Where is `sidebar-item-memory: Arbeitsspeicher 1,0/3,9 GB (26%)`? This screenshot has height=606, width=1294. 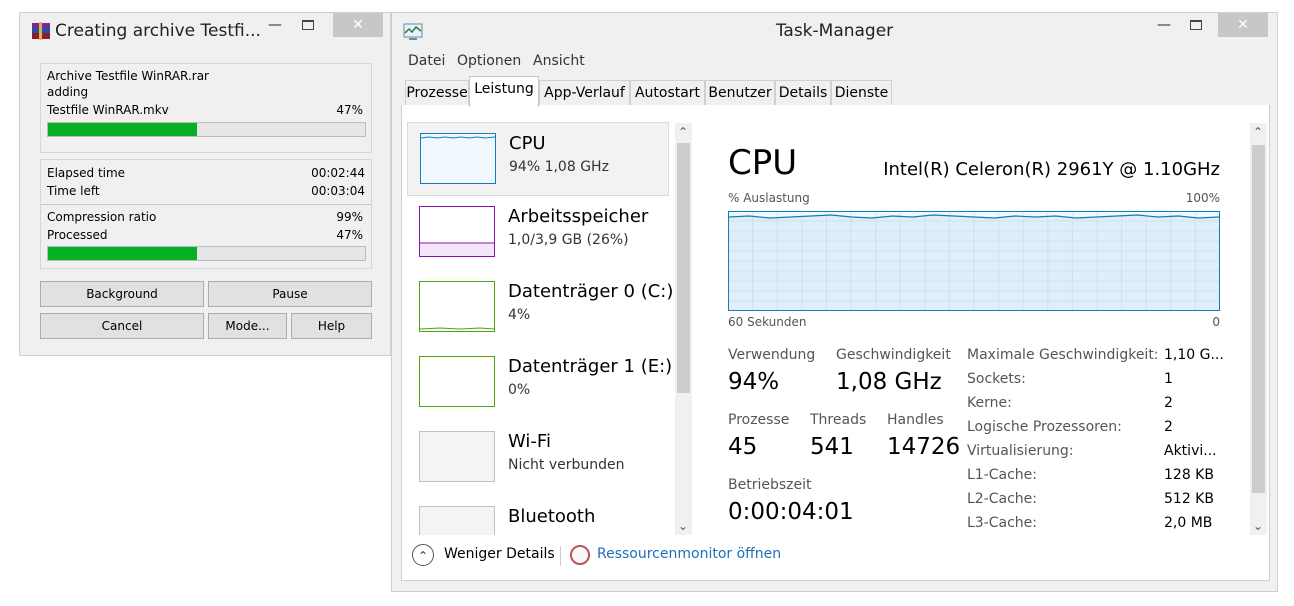
sidebar-item-memory: Arbeitsspeicher 1,0/3,9 GB (26%) is located at coordinates (538, 233).